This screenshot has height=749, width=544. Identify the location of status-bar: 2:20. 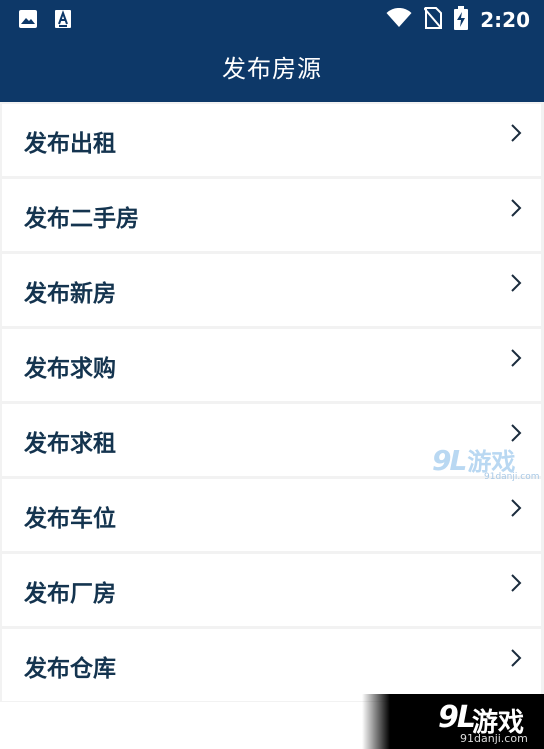
(272, 19).